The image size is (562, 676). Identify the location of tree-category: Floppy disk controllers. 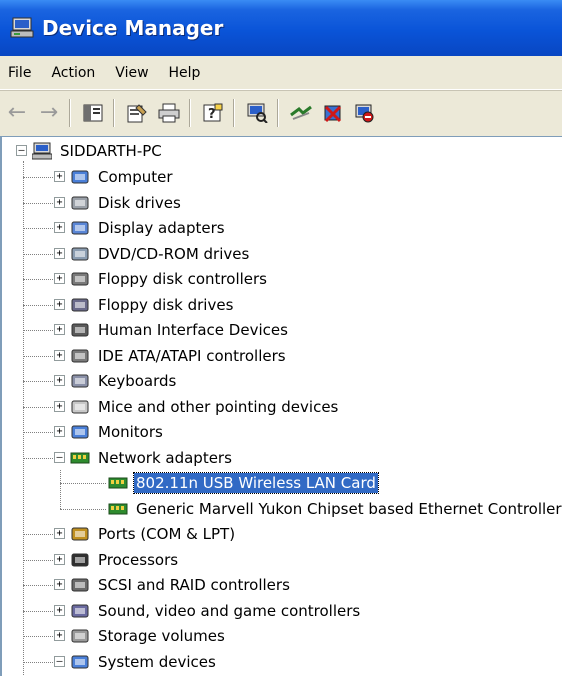
(169, 279).